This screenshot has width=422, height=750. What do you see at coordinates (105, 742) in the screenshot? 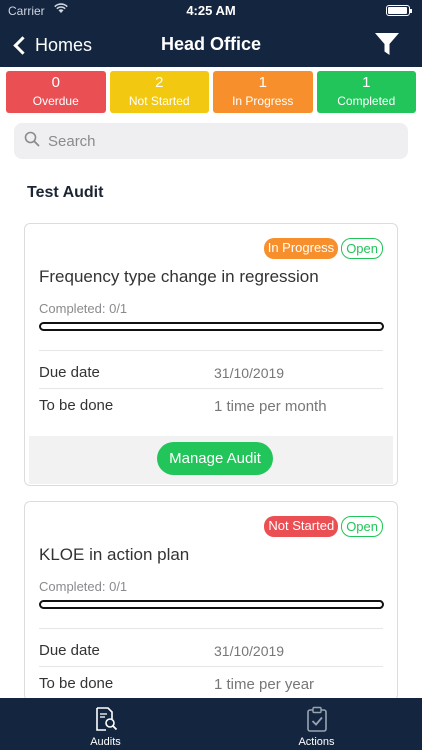
I see `tab-label: Audits` at bounding box center [105, 742].